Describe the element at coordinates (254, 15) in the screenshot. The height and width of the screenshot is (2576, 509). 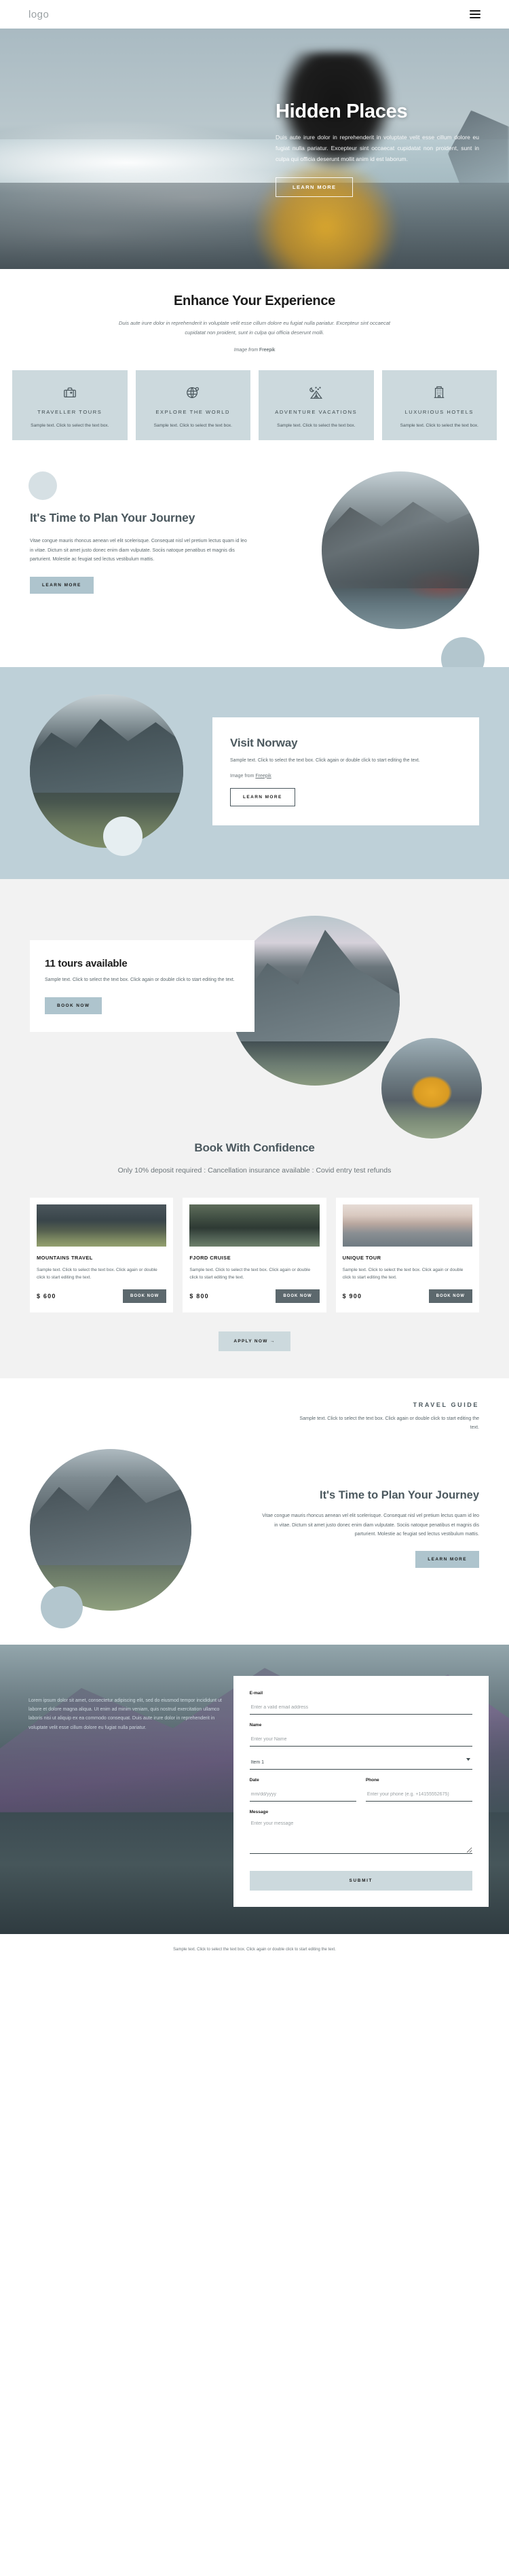
I see `site-header: logo` at that location.